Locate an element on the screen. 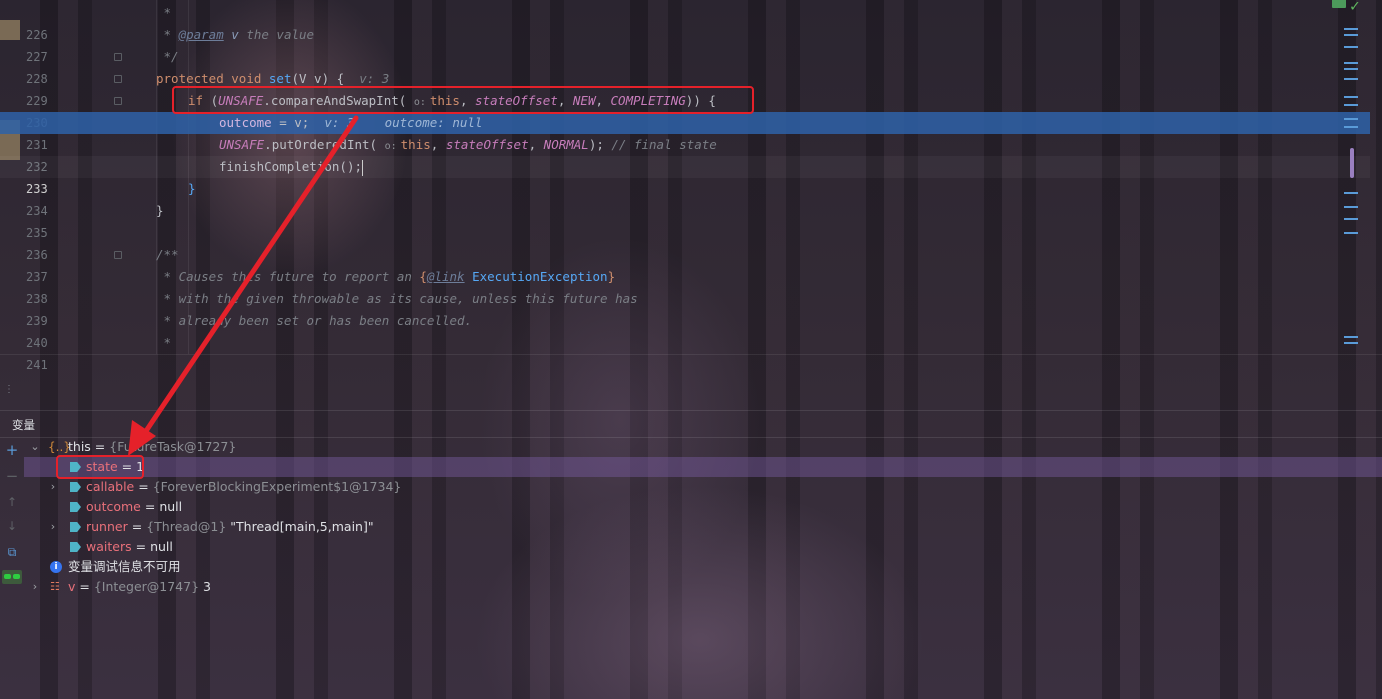  fold-end-icon is located at coordinates (118, 57).